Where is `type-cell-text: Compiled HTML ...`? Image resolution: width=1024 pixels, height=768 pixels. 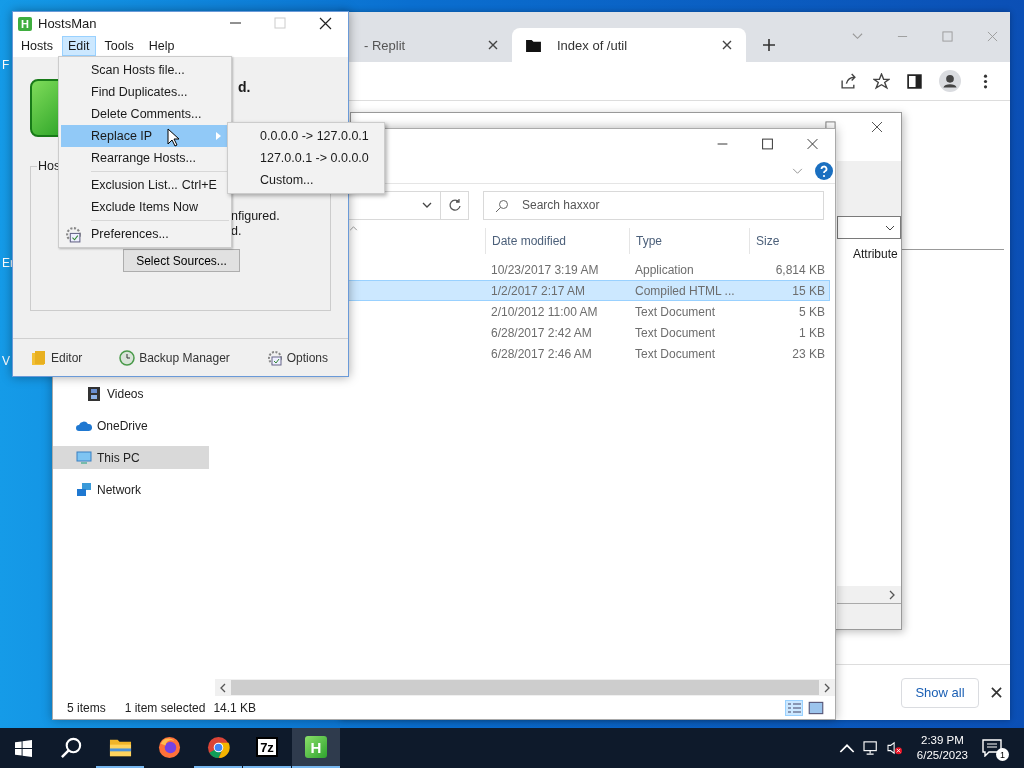
type-cell-text: Compiled HTML ... is located at coordinates (685, 291).